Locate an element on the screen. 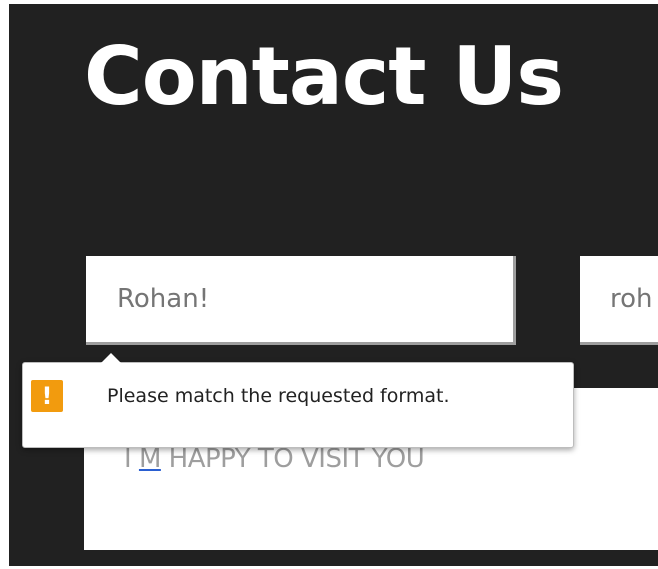 The width and height of the screenshot is (658, 569). page-title: Contact Us is located at coordinates (324, 76).